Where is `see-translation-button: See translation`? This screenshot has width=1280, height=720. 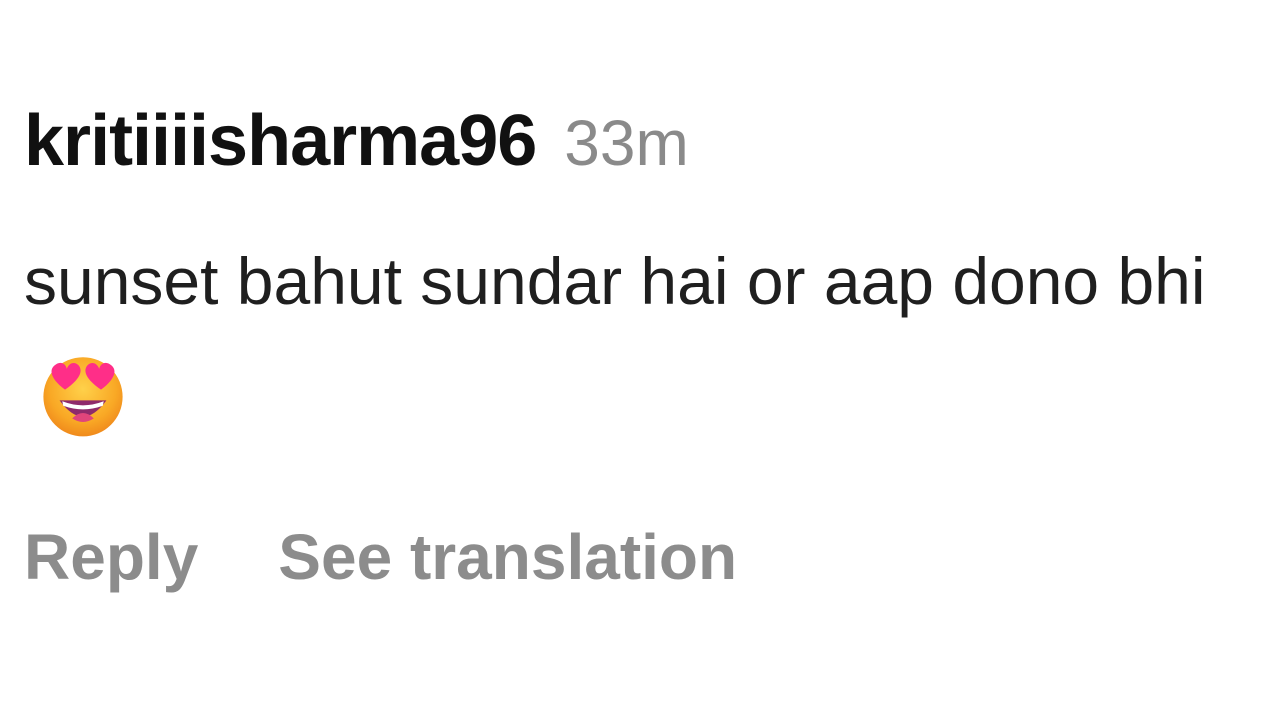
see-translation-button: See translation is located at coordinates (507, 557).